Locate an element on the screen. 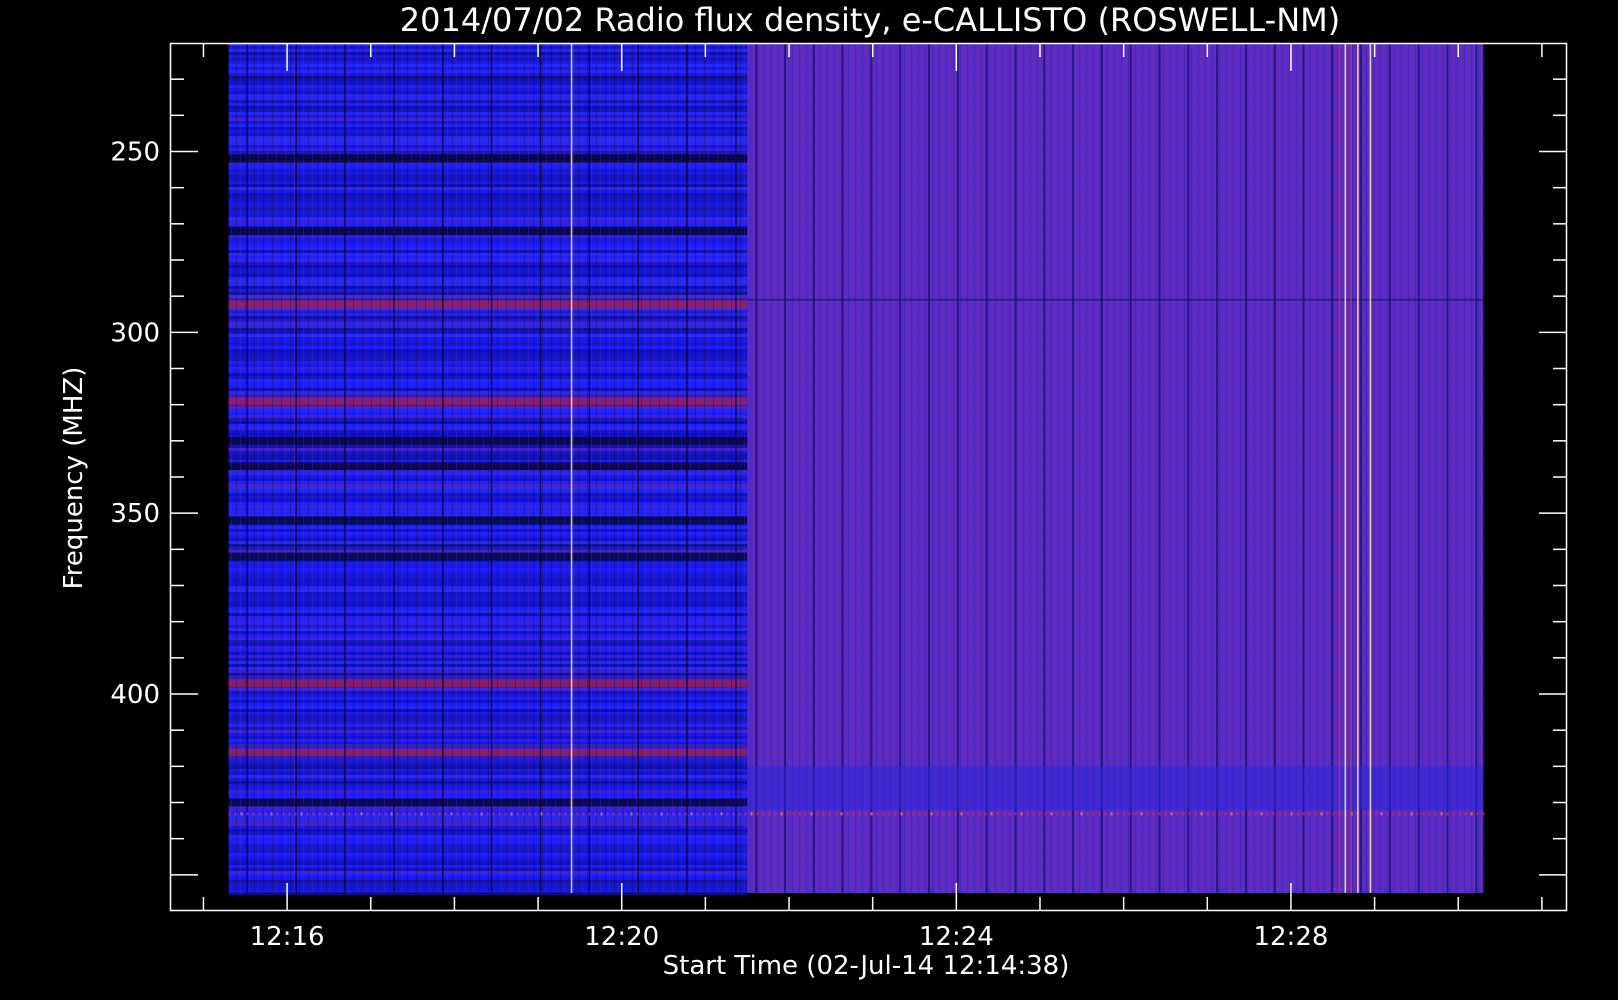 The width and height of the screenshot is (1618, 1000). bright-vertical-line is located at coordinates (1358, 468).